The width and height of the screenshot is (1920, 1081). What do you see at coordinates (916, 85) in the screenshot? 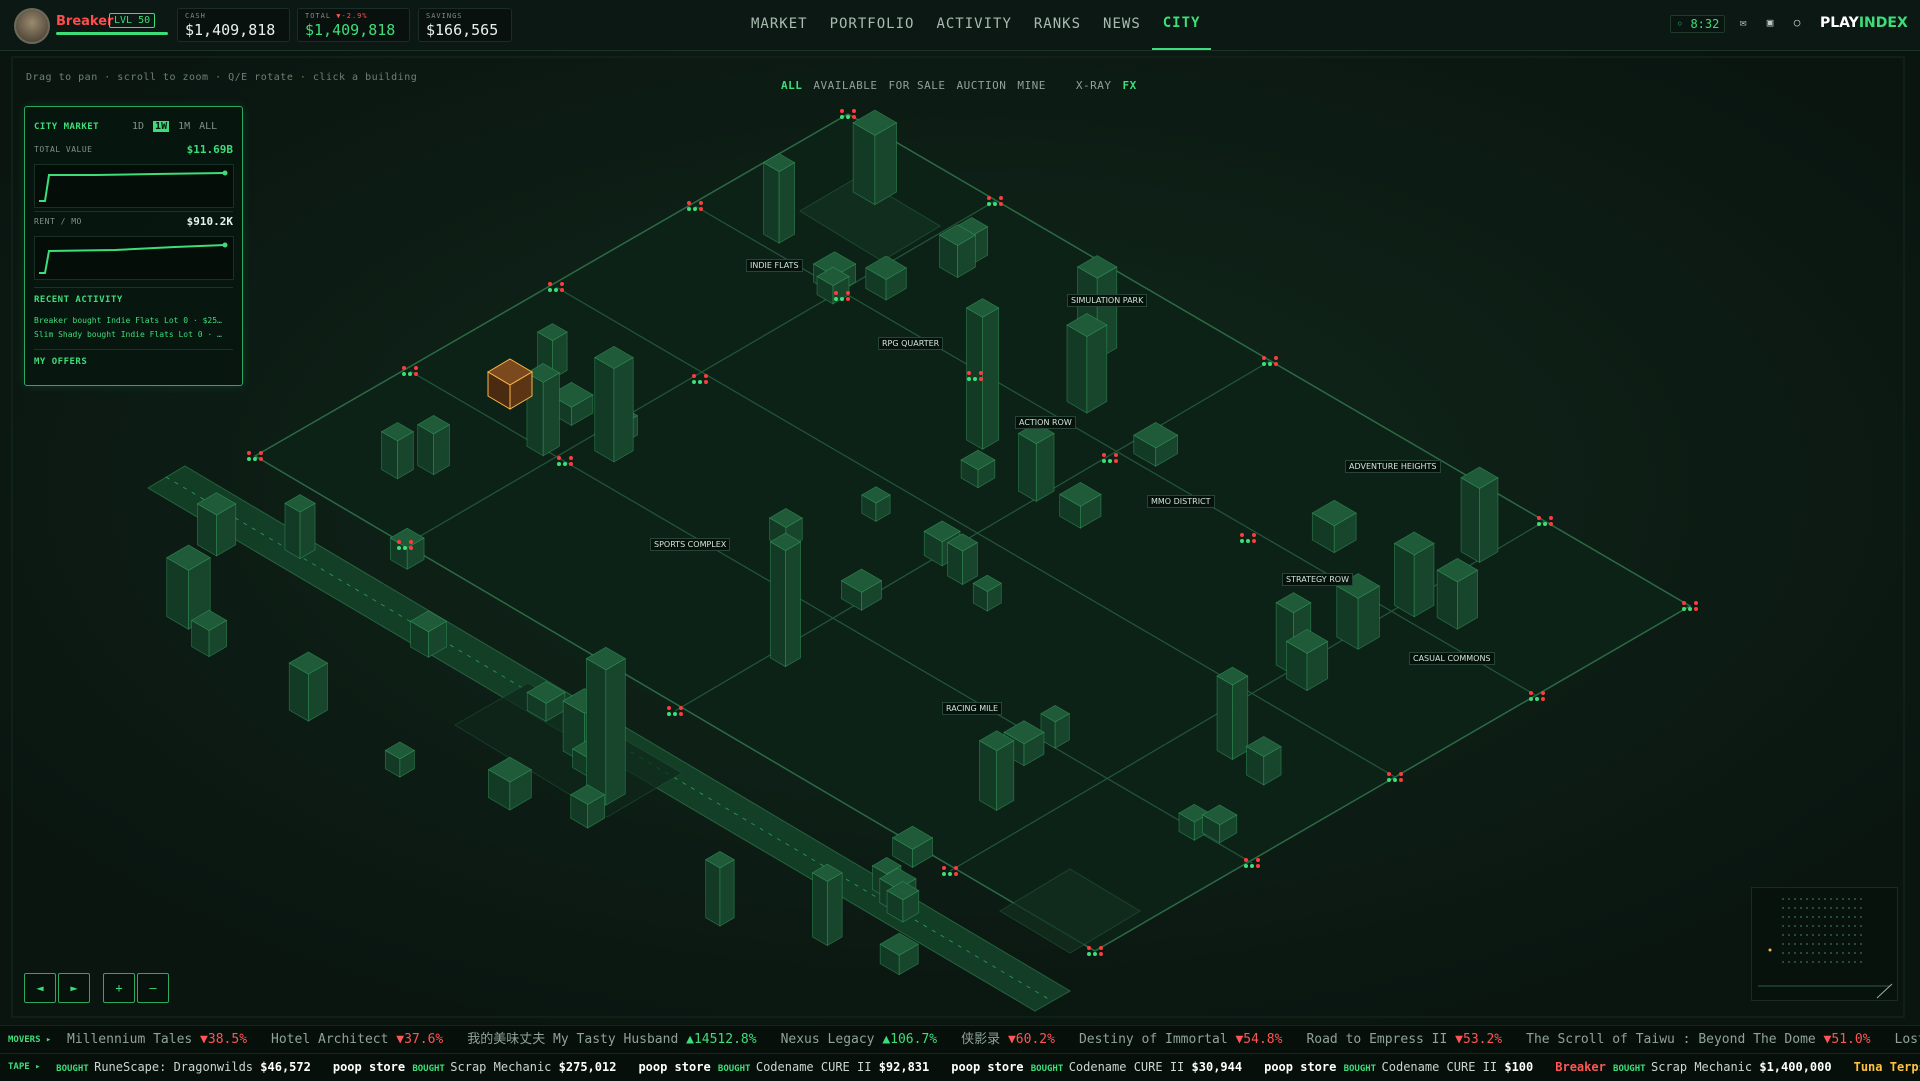
I see `filter-for-sale: FOR SALE` at bounding box center [916, 85].